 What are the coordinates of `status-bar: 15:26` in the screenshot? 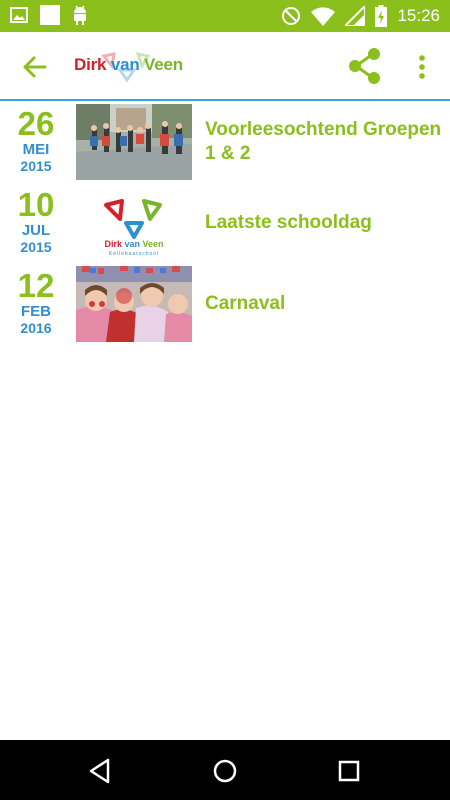 It's located at (225, 16).